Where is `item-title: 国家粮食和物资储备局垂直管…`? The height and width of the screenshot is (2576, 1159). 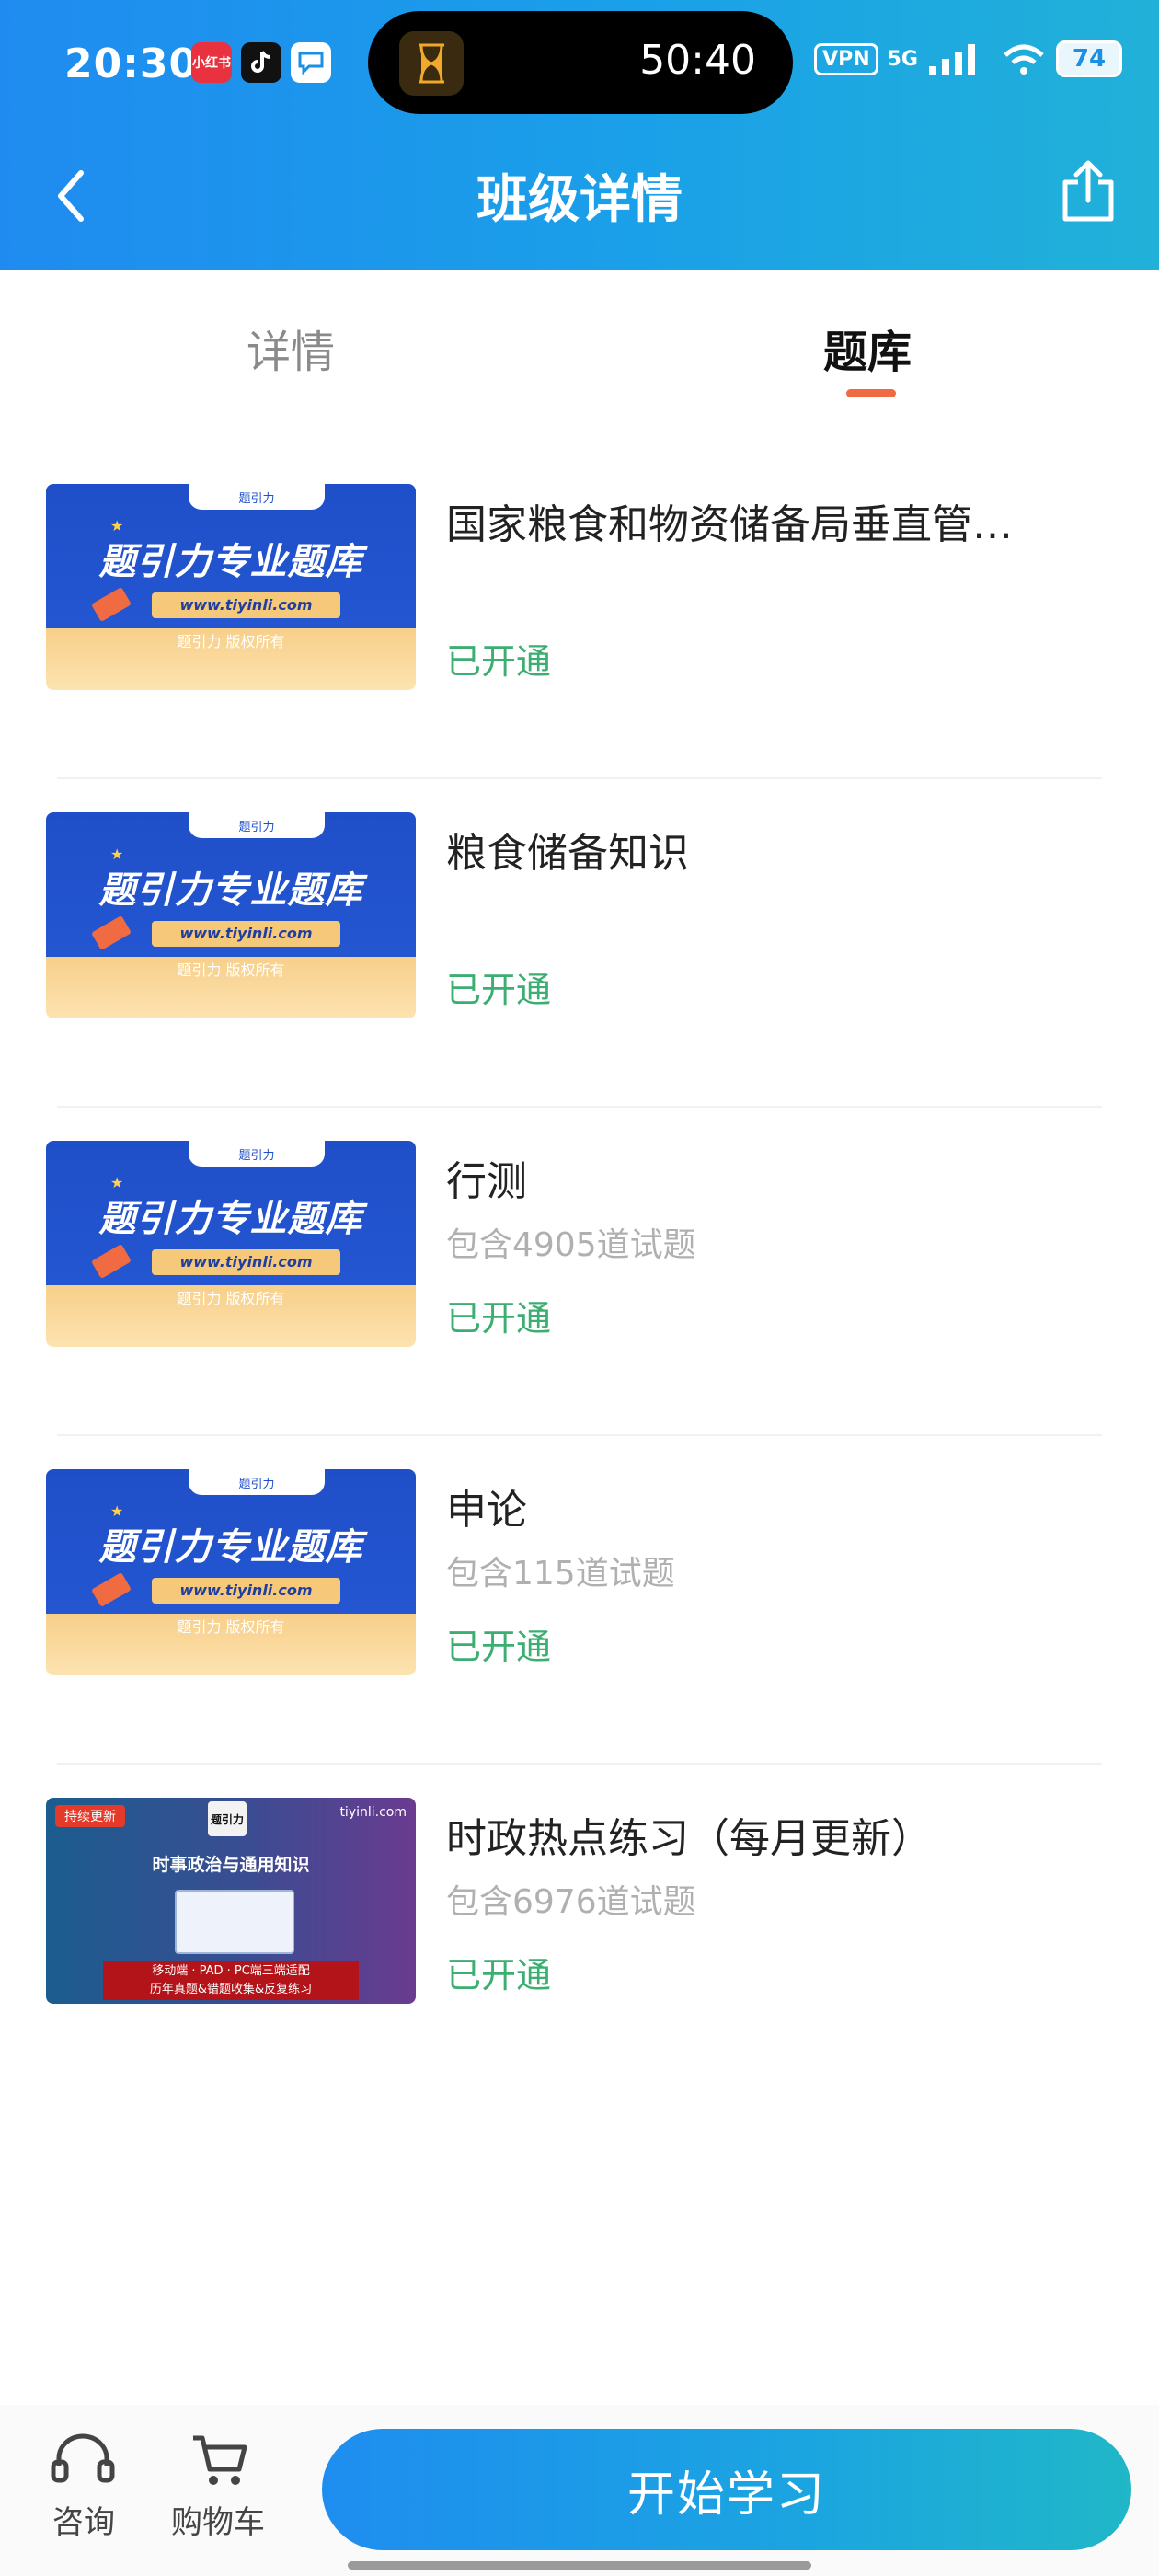
item-title: 国家粮食和物资储备局垂直管… is located at coordinates (729, 524).